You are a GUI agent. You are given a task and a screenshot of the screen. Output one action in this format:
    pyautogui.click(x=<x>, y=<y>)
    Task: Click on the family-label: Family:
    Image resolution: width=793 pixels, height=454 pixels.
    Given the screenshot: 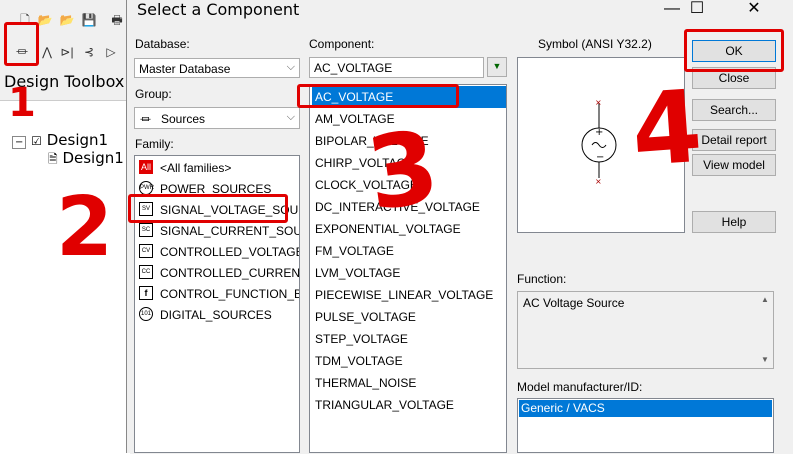 What is the action you would take?
    pyautogui.click(x=154, y=144)
    